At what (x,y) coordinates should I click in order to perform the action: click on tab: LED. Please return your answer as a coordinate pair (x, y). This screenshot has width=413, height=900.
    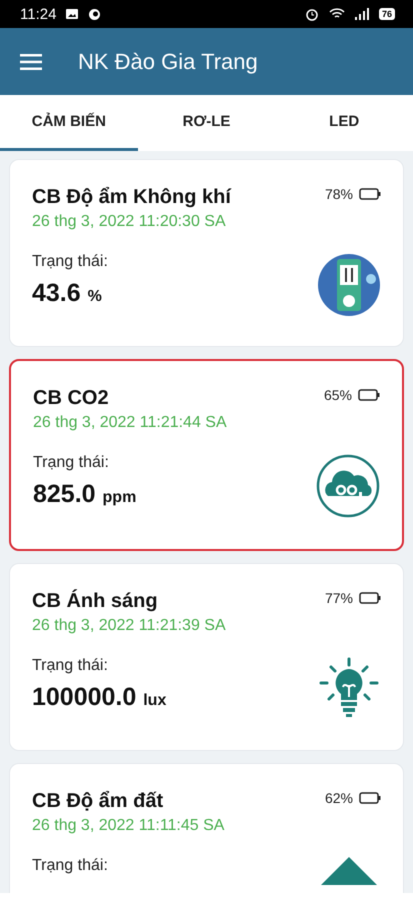
    Looking at the image, I should click on (344, 123).